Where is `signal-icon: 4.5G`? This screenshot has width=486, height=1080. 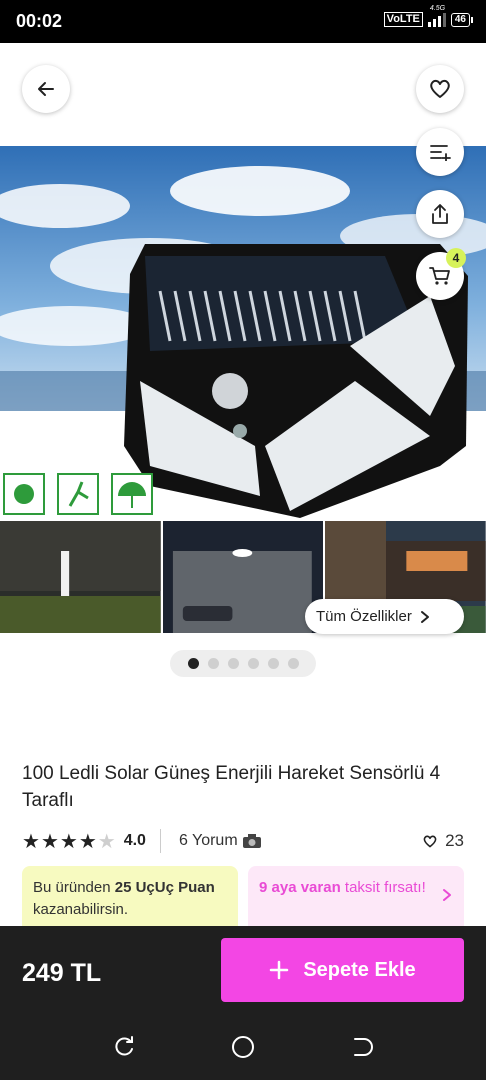 signal-icon: 4.5G is located at coordinates (436, 16).